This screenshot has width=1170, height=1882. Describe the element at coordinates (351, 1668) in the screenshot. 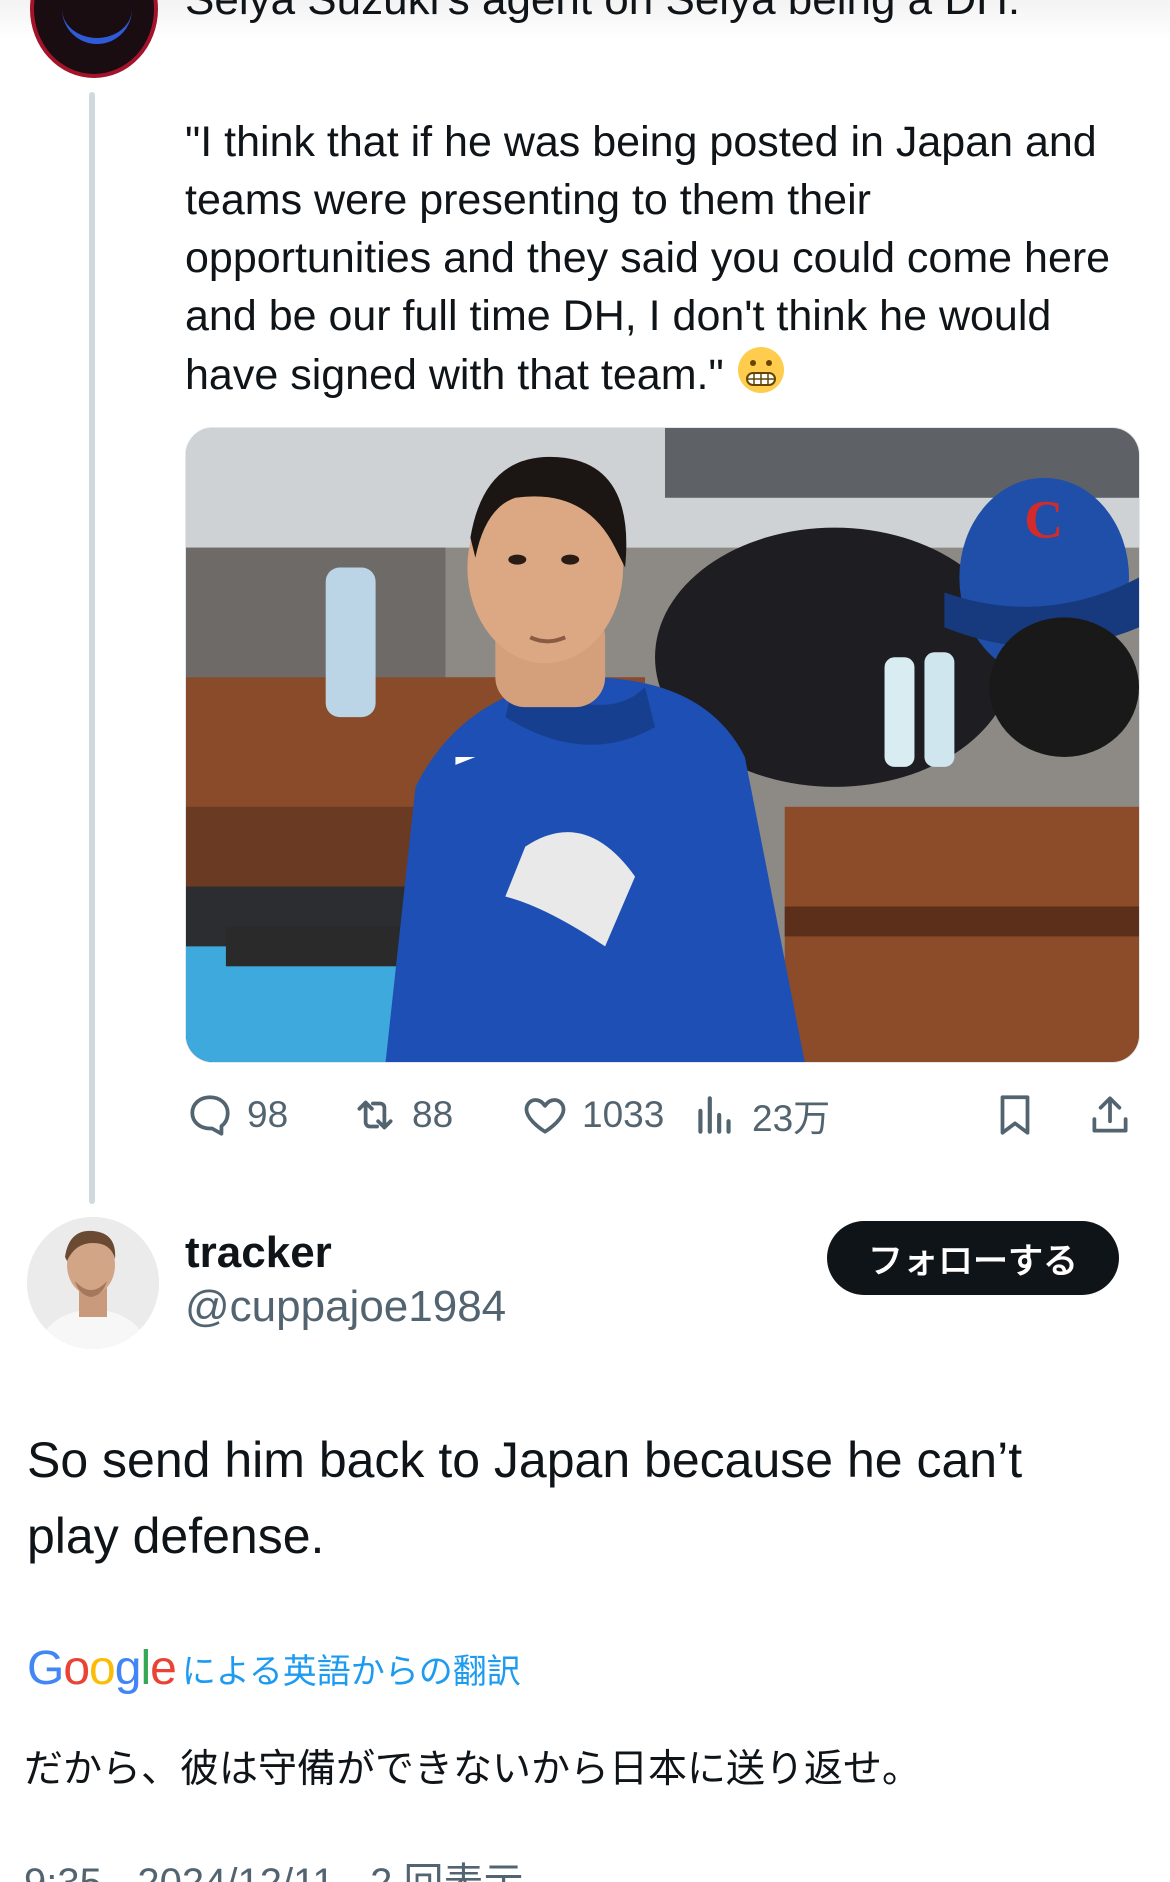

I see `translation-label: による英語からの翻訳` at that location.